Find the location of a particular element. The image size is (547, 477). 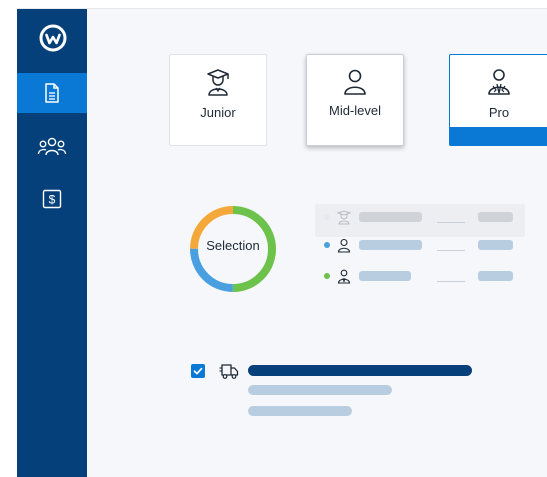

level-label: Mid-level is located at coordinates (354, 110).